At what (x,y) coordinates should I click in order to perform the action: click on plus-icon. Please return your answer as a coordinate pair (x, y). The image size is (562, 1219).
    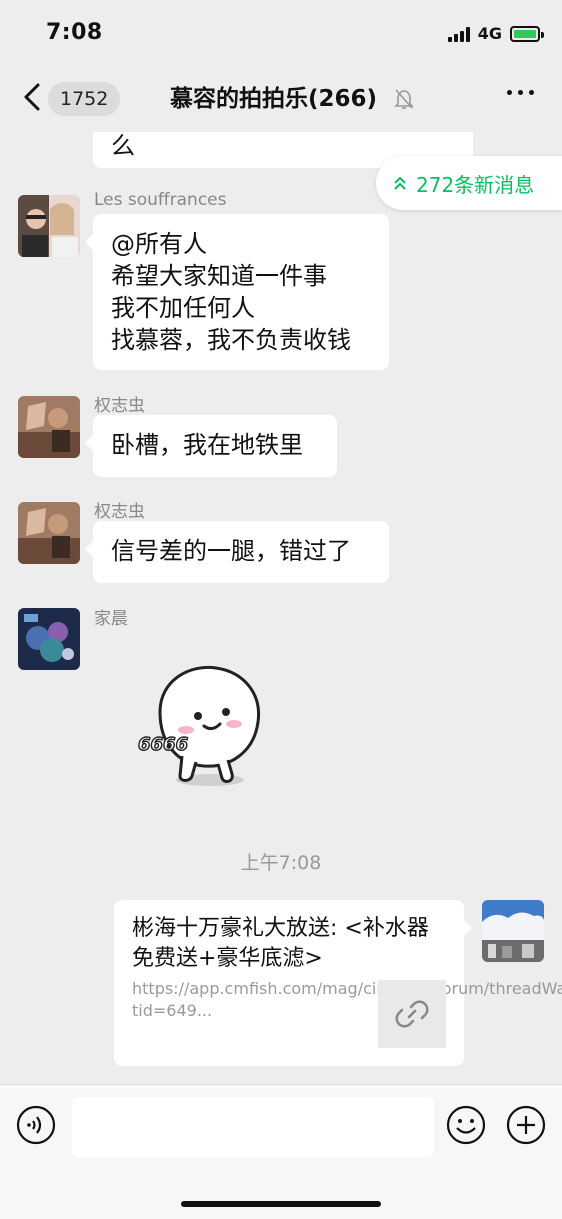
    Looking at the image, I should click on (526, 1125).